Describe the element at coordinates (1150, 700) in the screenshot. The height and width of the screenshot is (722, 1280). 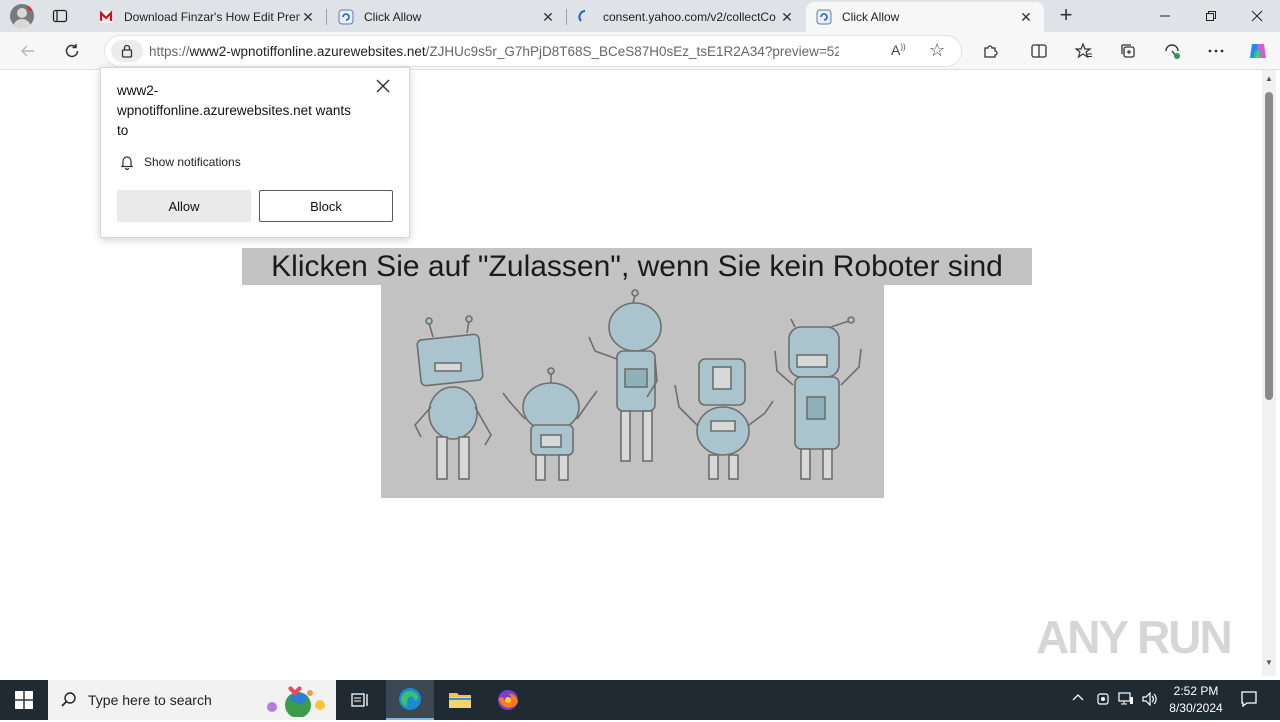
I see `volume-icon` at that location.